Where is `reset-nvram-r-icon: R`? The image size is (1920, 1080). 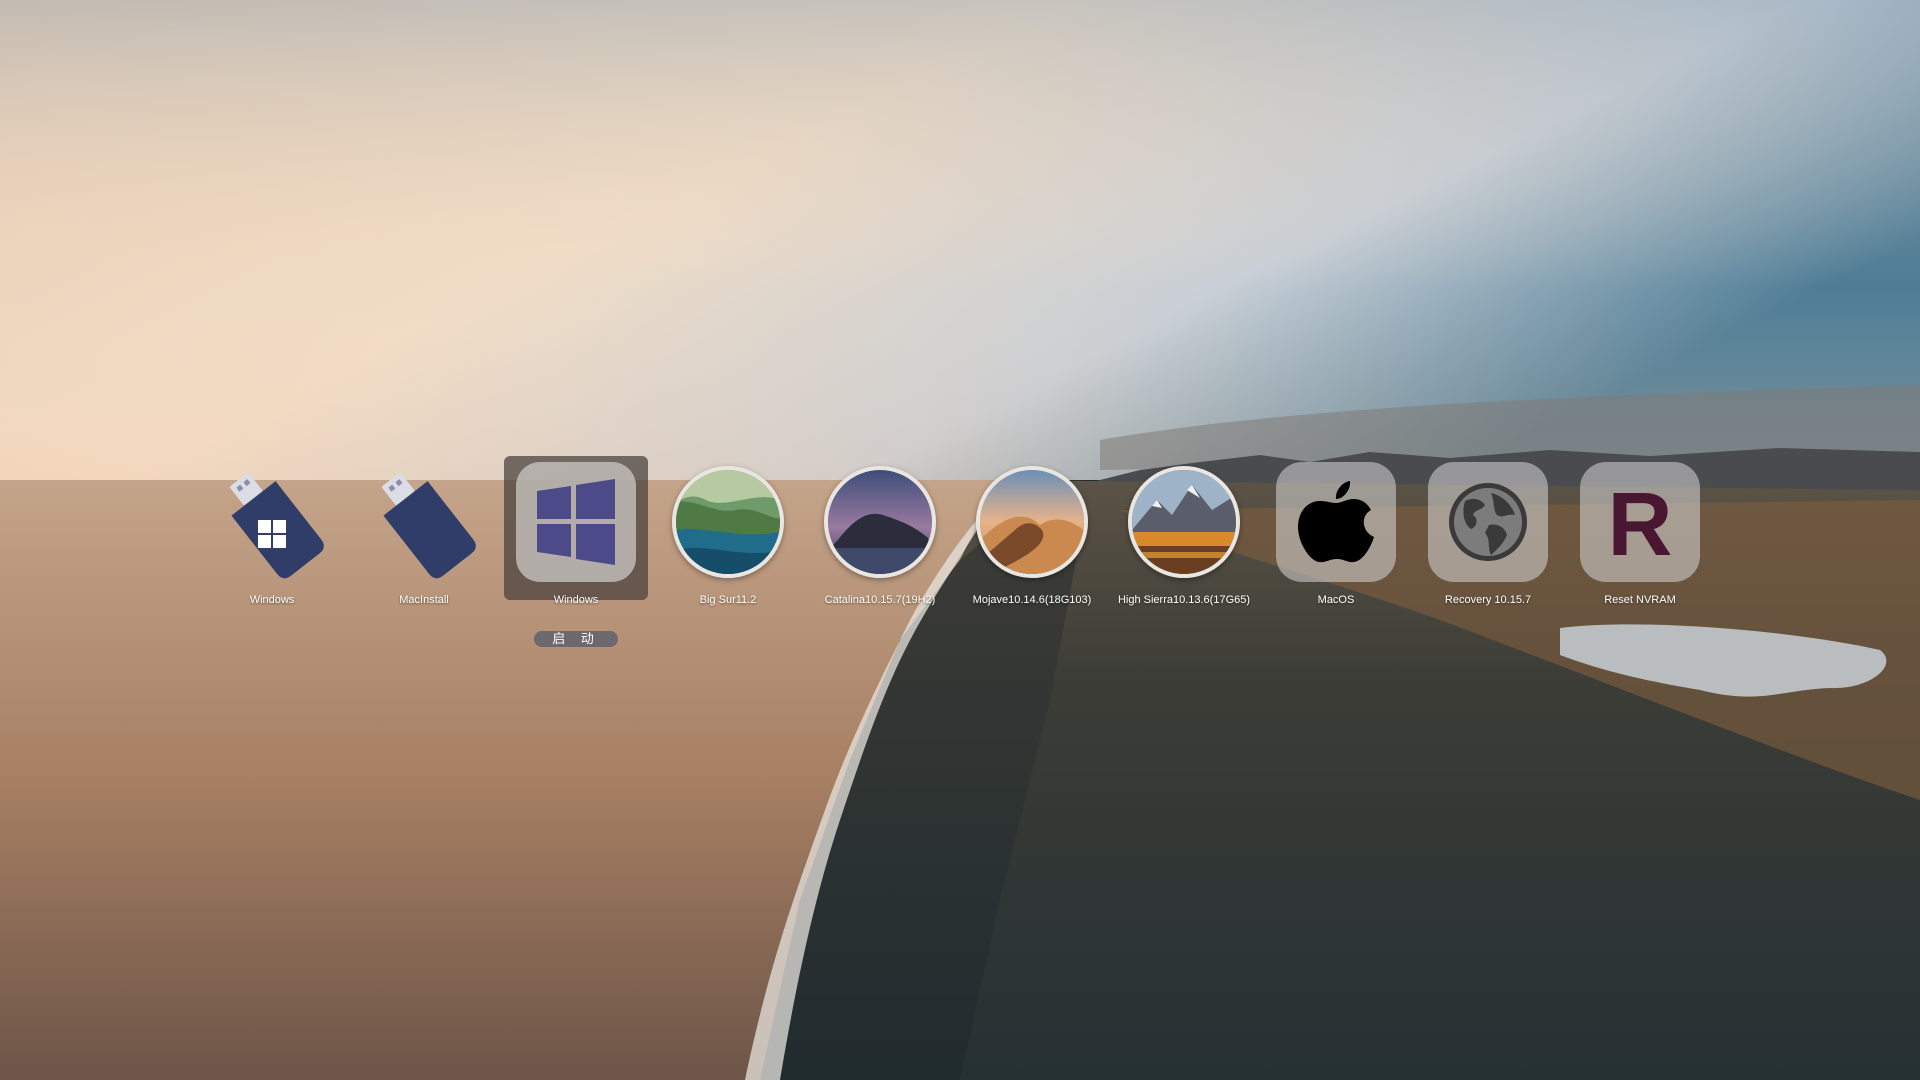 reset-nvram-r-icon: R is located at coordinates (1640, 522).